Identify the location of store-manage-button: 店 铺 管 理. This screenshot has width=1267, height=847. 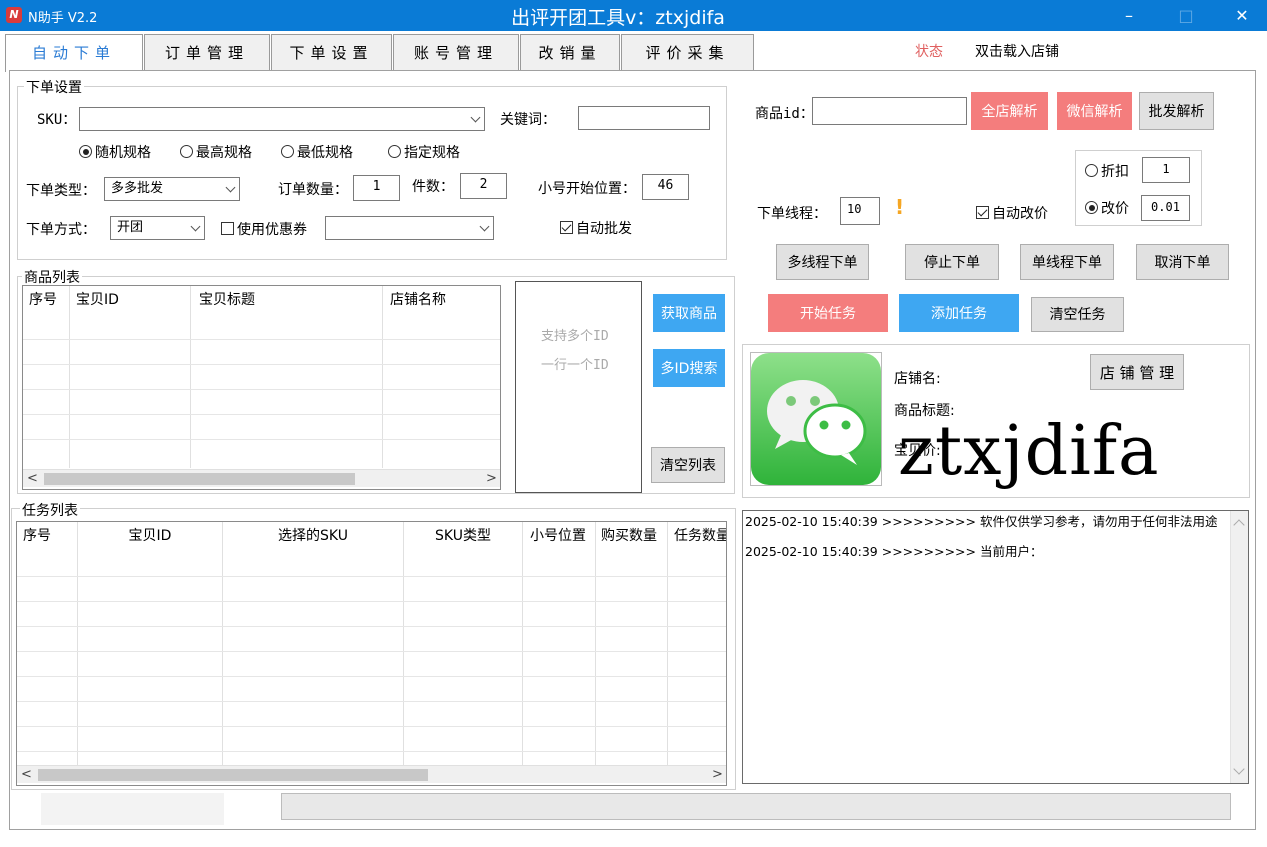
(1137, 372).